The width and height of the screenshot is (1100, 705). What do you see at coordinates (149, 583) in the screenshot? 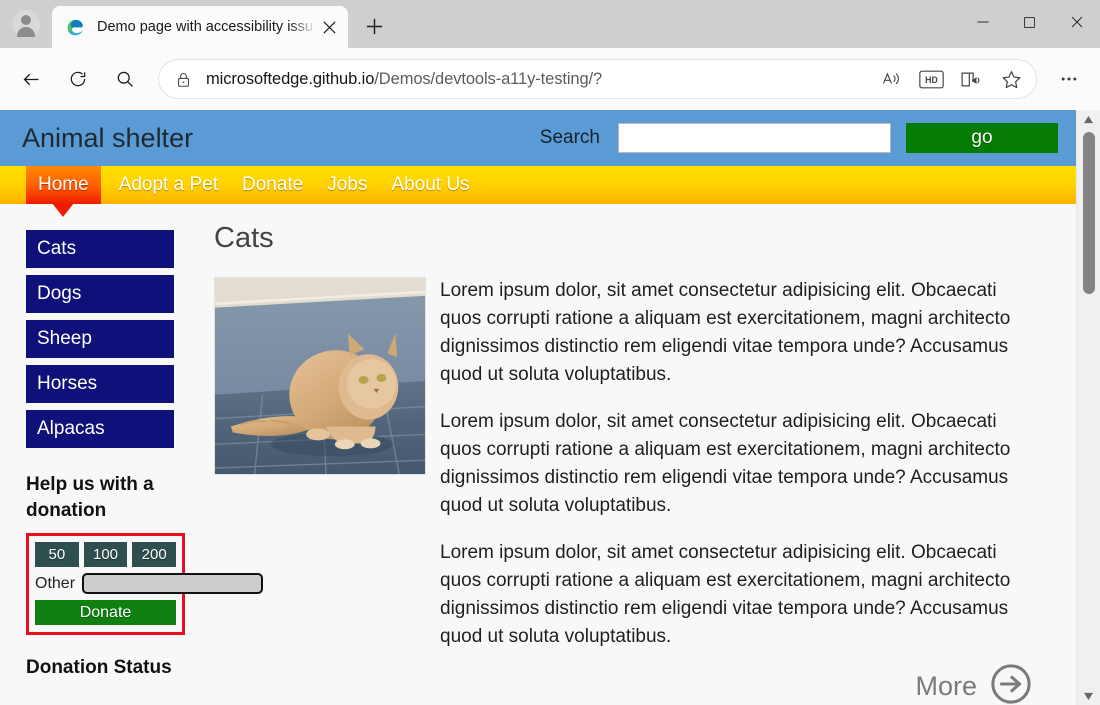
I see `donation-other-row: Other` at bounding box center [149, 583].